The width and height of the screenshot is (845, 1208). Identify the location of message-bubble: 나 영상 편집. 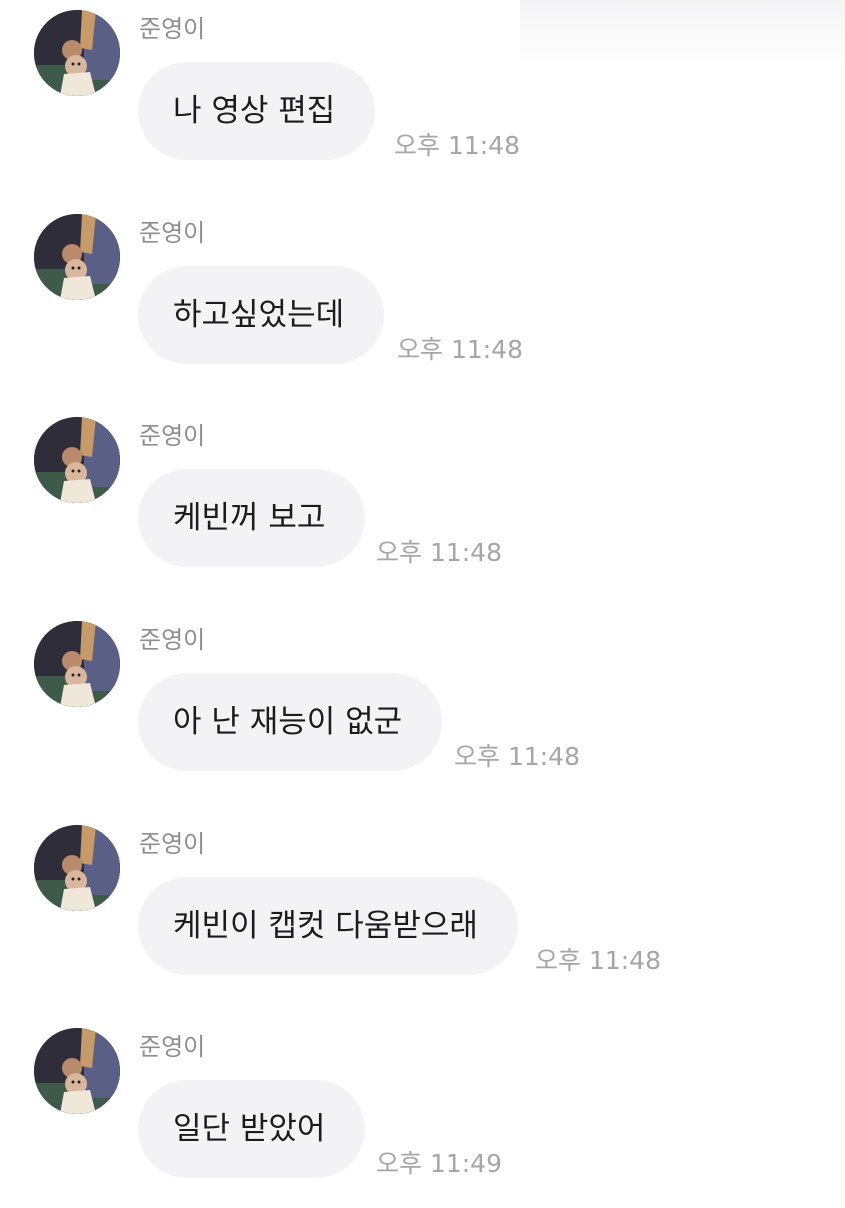
(257, 111).